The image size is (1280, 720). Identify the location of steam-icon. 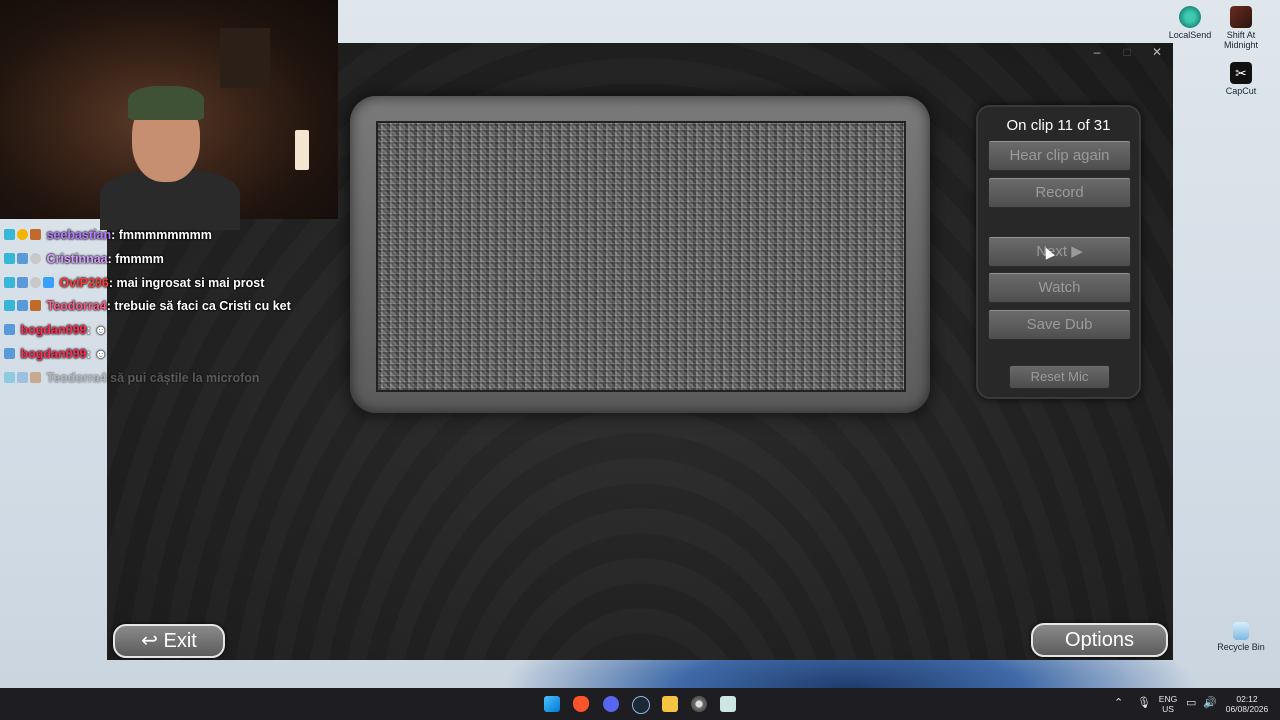
(641, 705).